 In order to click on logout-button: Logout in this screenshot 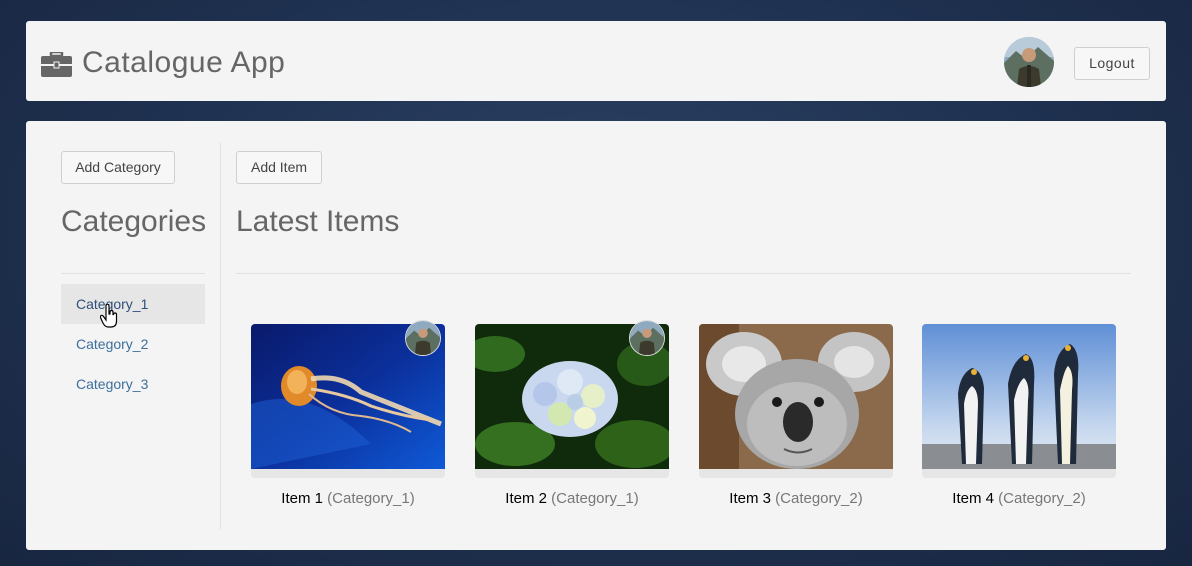, I will do `click(1112, 63)`.